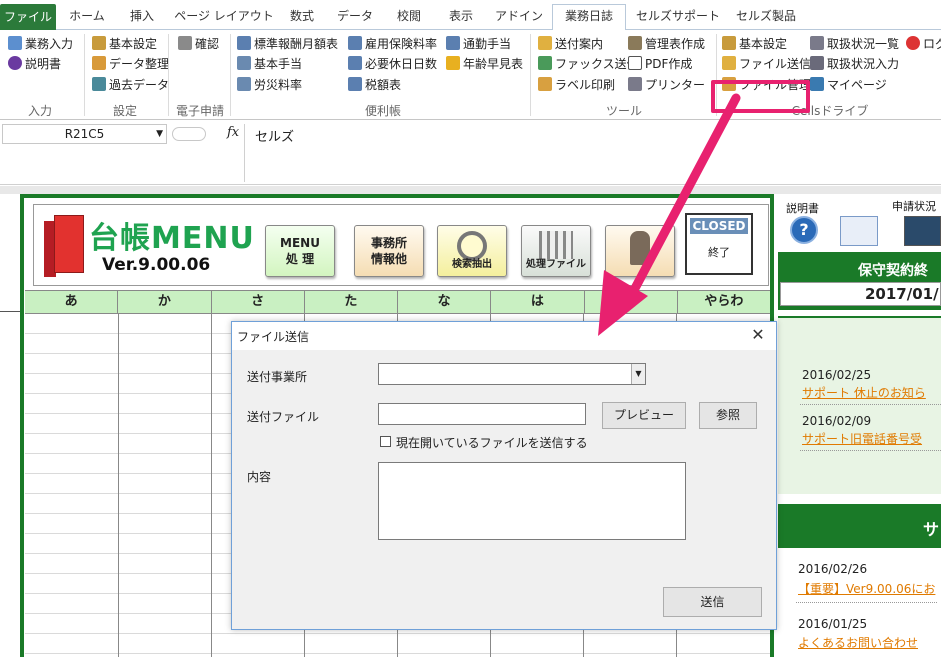 The height and width of the screenshot is (657, 941). Describe the element at coordinates (492, 442) in the screenshot. I see `current-file-checkbox-label: 現在開いているファイルを送信する` at that location.